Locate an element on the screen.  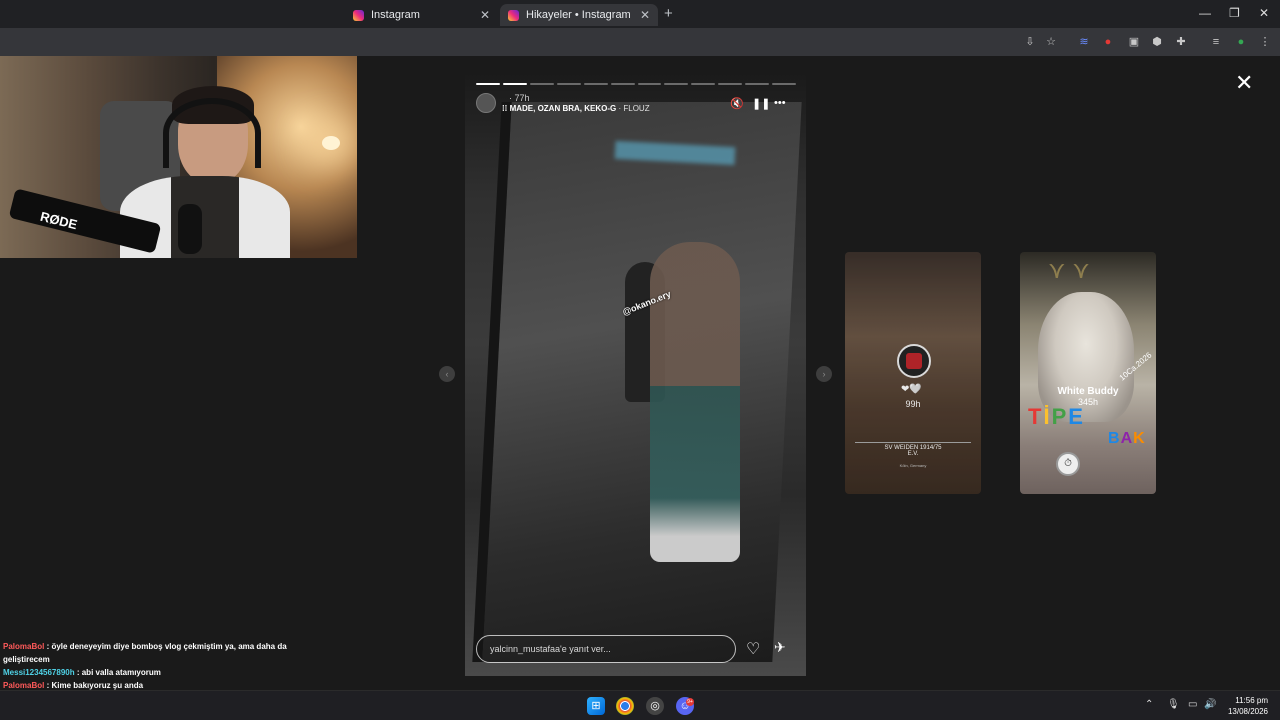
story-music: ⁞⁞ MADE, OZAN BRA, KEKO-G · FLOUZ is located at coordinates (576, 108).